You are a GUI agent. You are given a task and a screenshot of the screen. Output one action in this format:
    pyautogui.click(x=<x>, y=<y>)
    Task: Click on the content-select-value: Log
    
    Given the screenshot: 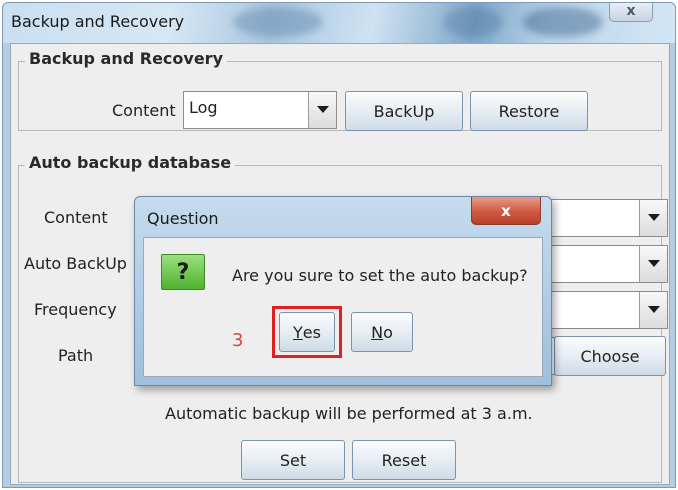 What is the action you would take?
    pyautogui.click(x=203, y=107)
    